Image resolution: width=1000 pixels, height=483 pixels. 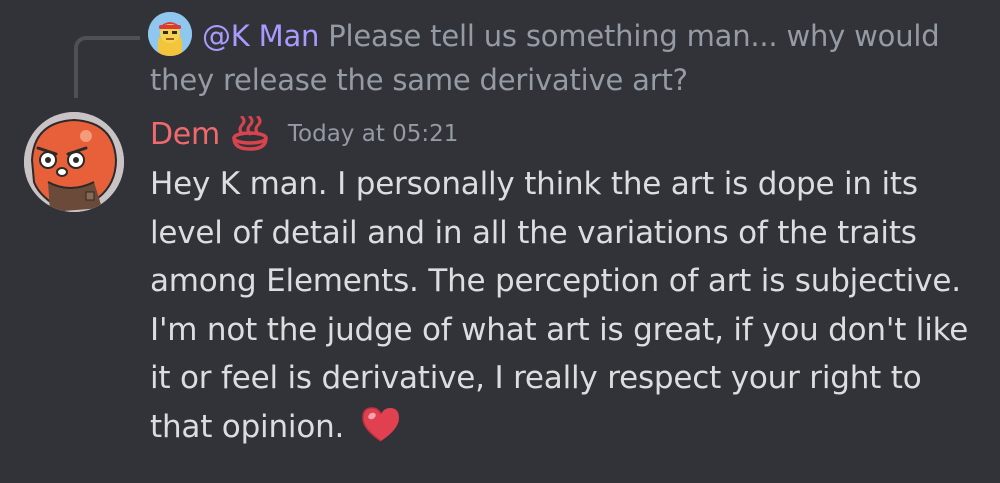 I want to click on message-header: Dem Today at 05:21, so click(x=304, y=134).